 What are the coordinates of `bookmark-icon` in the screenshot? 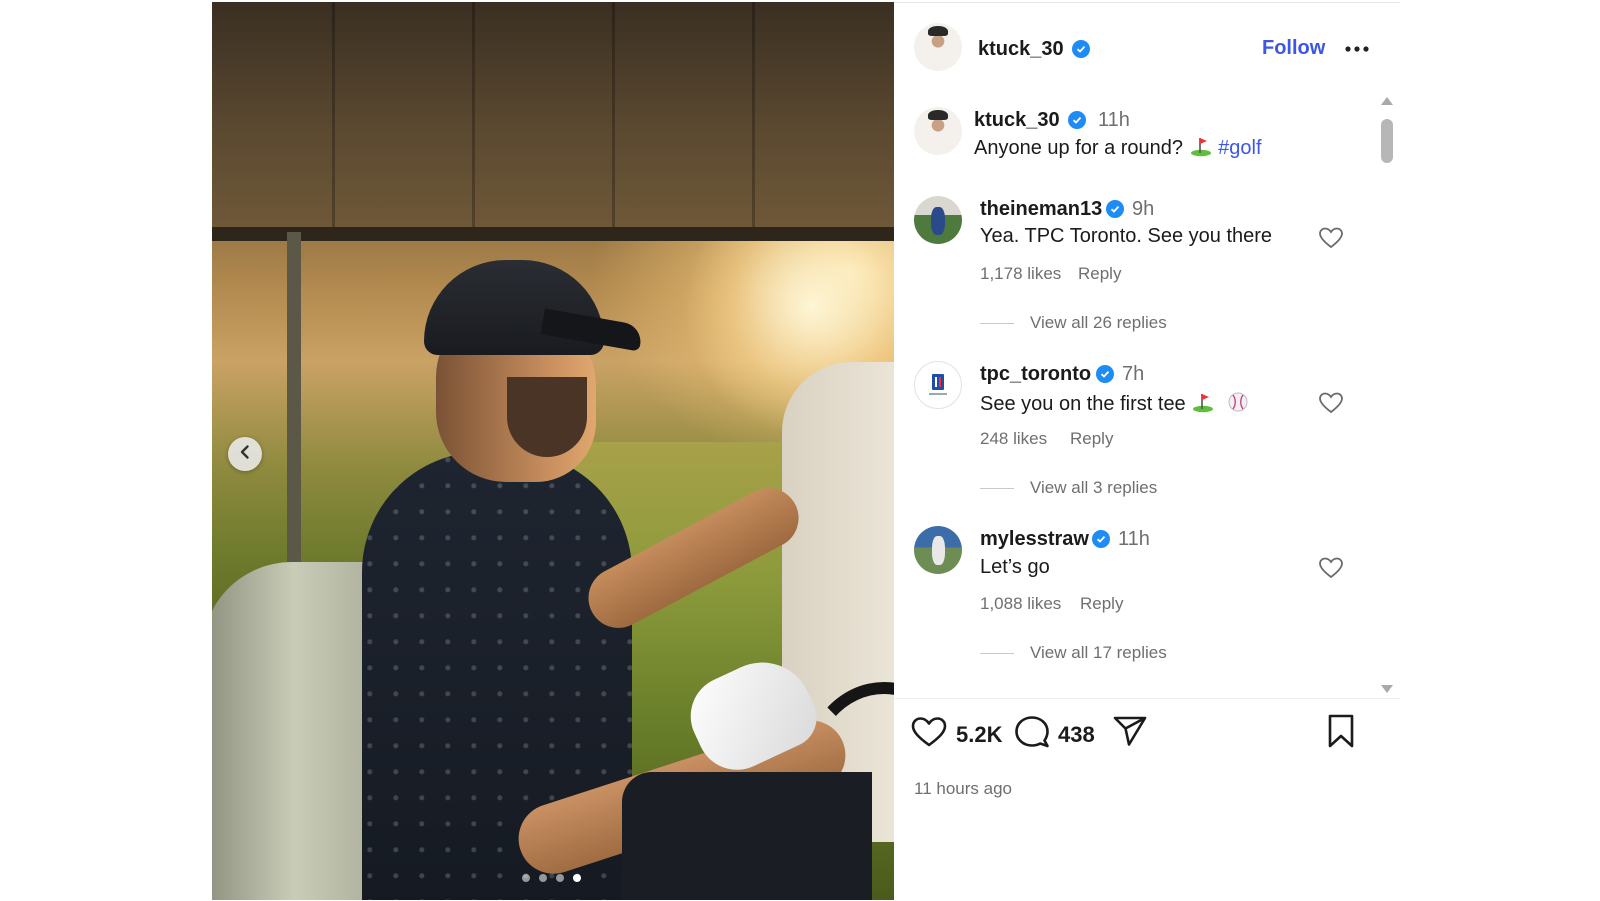 It's located at (1341, 733).